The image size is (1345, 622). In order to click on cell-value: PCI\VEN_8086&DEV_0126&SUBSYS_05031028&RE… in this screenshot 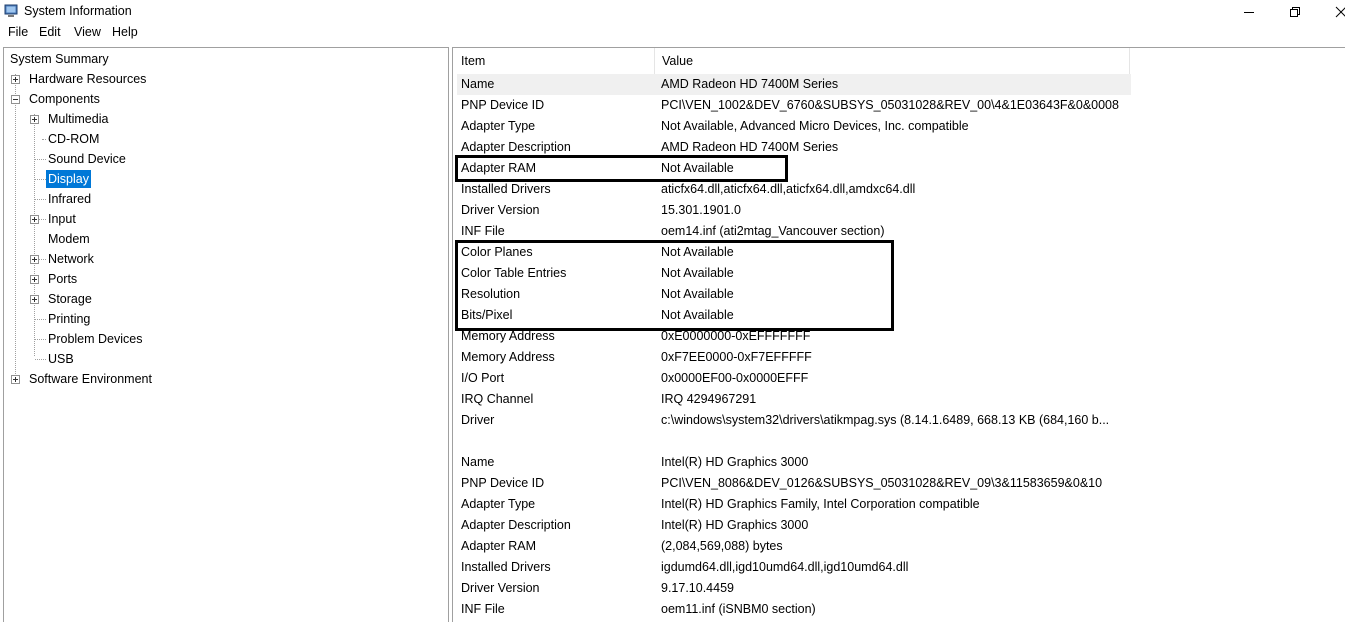, I will do `click(882, 483)`.